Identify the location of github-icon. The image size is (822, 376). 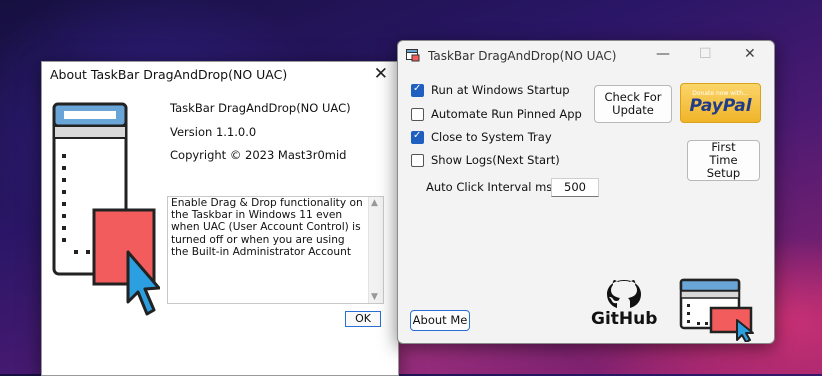
(624, 294).